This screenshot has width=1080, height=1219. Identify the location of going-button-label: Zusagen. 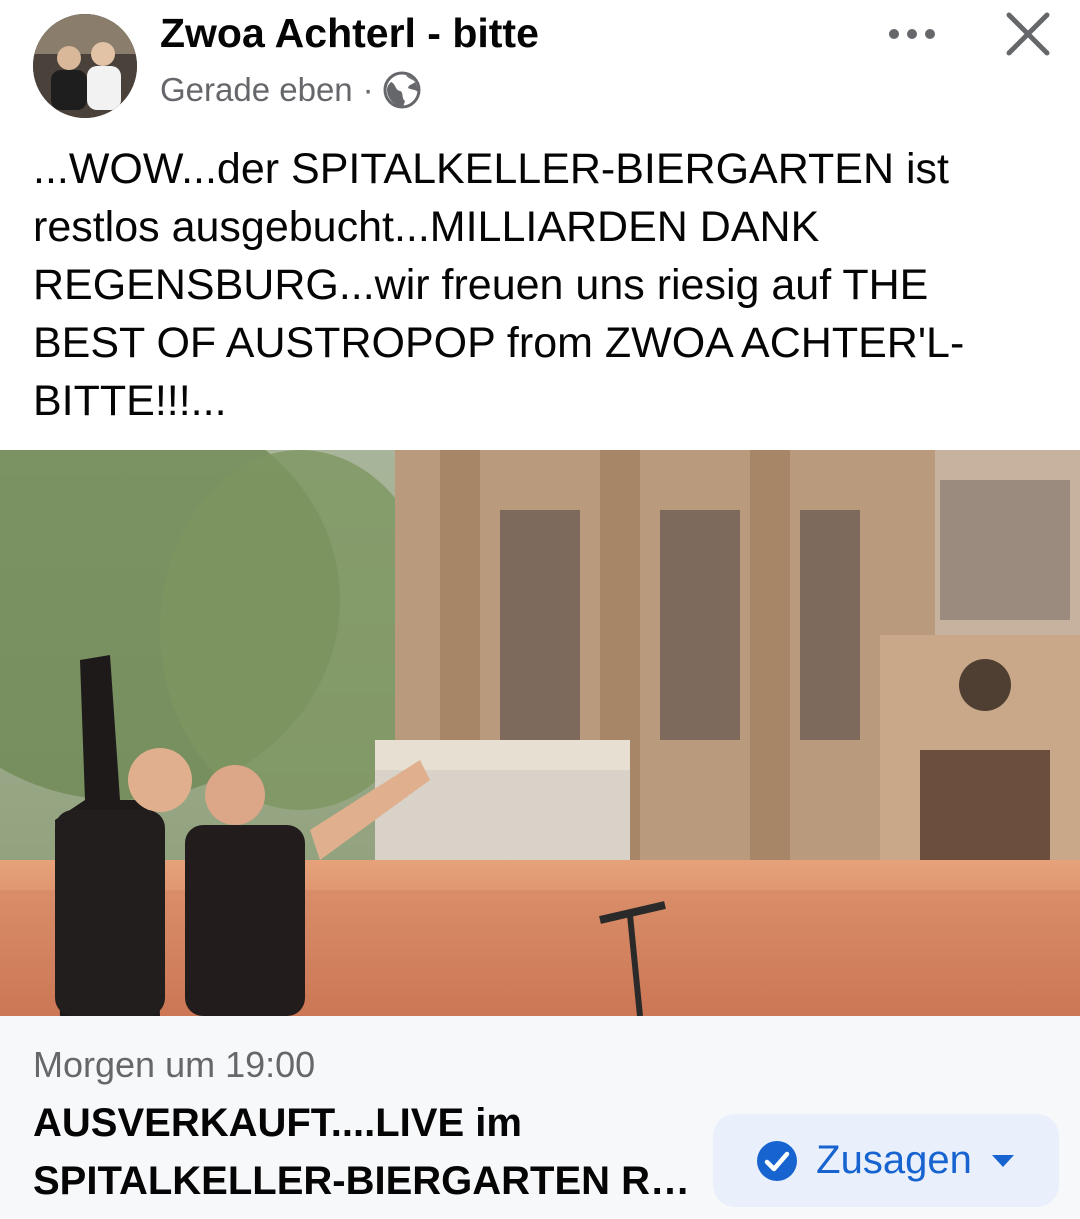
(894, 1160).